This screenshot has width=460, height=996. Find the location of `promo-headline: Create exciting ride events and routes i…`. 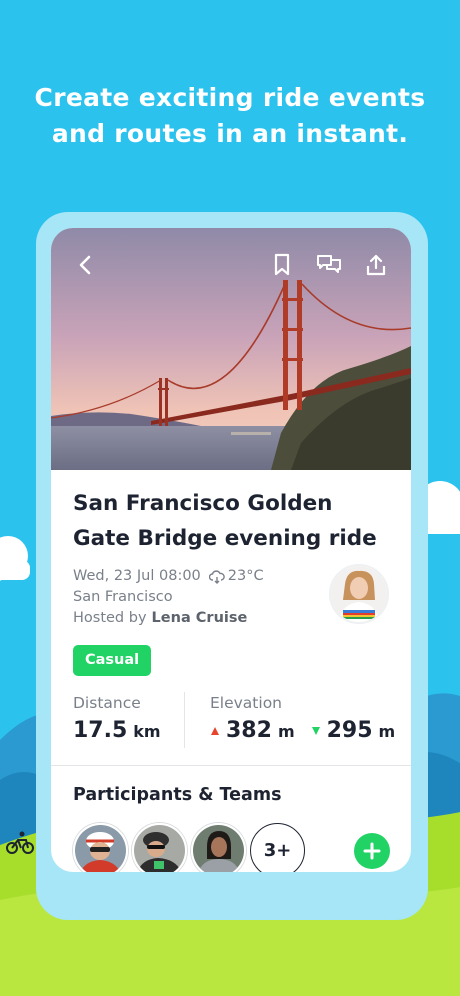

promo-headline: Create exciting ride events and routes i… is located at coordinates (230, 116).